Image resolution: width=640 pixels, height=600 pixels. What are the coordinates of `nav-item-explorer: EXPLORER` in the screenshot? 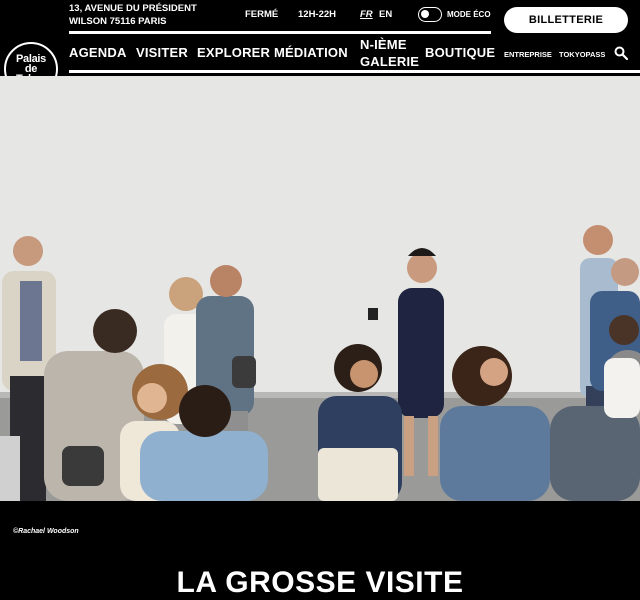 It's located at (233, 52).